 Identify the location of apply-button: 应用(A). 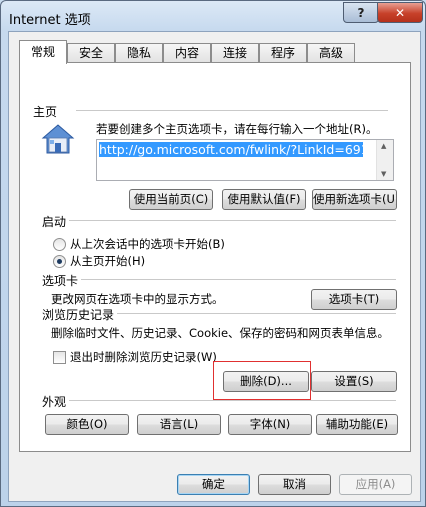
(375, 484).